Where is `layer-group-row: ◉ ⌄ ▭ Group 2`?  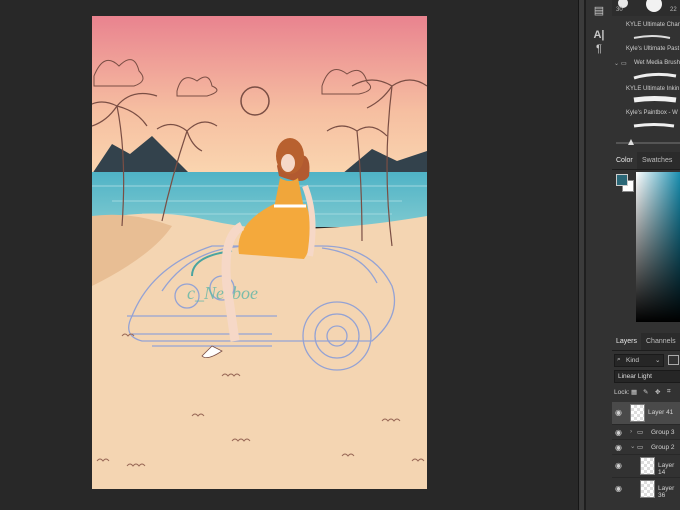
layer-group-row: ◉ ⌄ ▭ Group 2 is located at coordinates (646, 447).